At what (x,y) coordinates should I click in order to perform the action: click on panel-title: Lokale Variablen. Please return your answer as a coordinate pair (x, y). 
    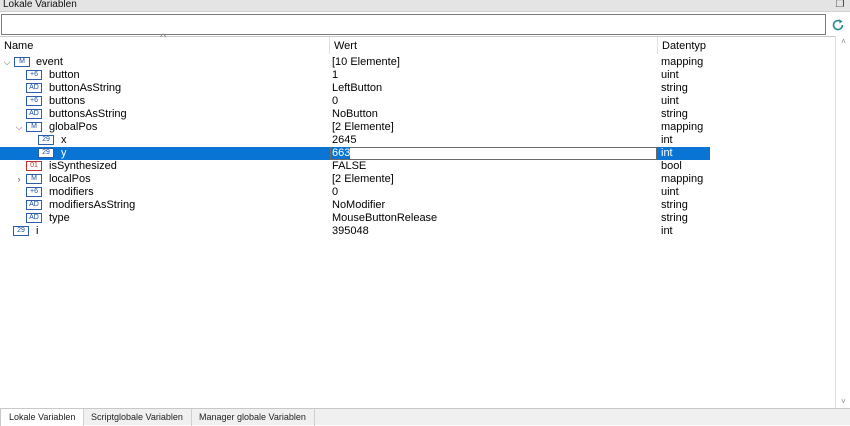
    Looking at the image, I should click on (40, 5).